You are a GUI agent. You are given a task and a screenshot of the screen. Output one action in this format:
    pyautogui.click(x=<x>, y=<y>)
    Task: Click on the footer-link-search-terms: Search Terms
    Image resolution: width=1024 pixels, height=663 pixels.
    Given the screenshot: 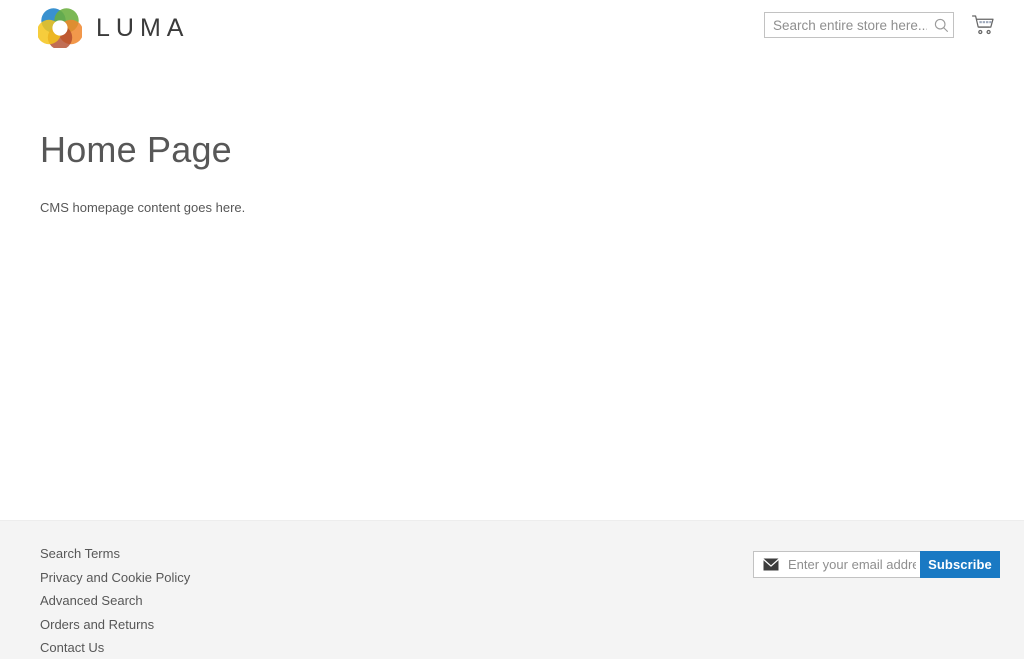 What is the action you would take?
    pyautogui.click(x=80, y=553)
    